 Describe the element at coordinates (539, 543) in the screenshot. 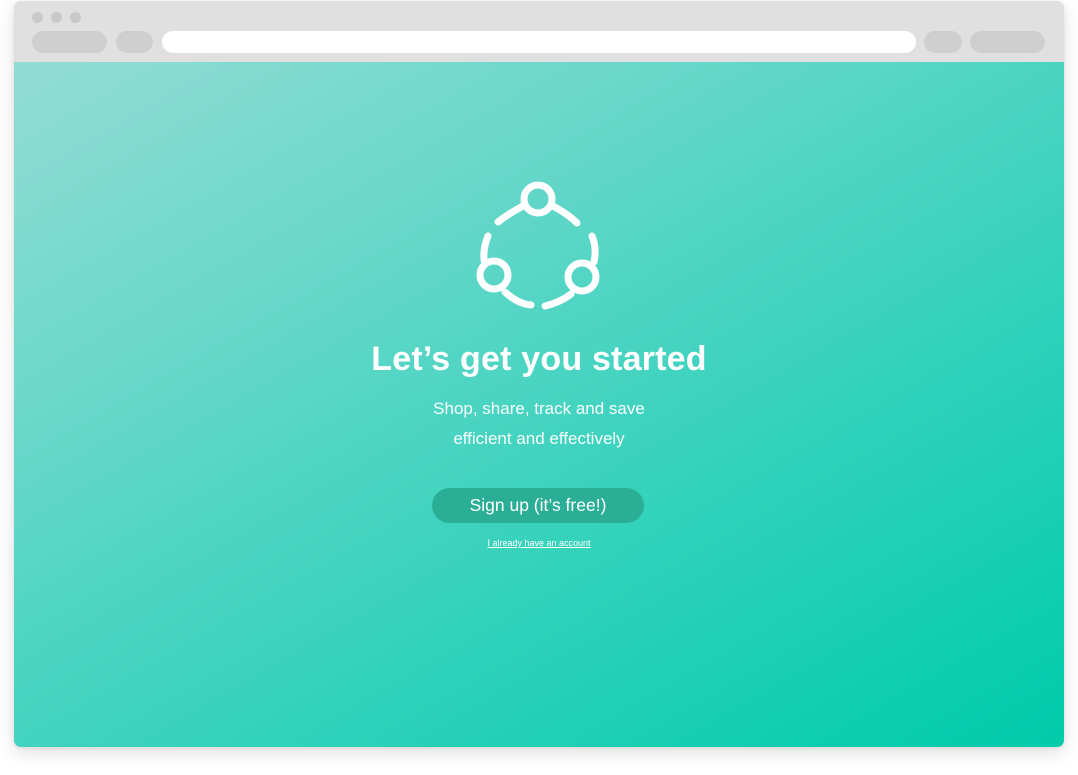

I see `login-link: I already have an account` at that location.